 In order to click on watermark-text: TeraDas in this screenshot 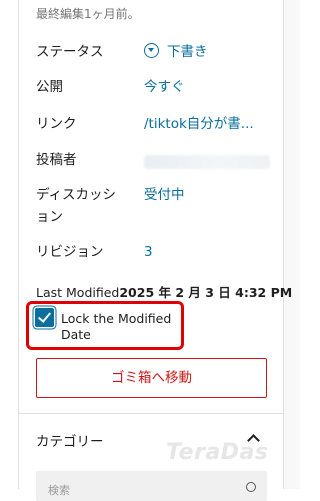, I will do `click(217, 452)`.